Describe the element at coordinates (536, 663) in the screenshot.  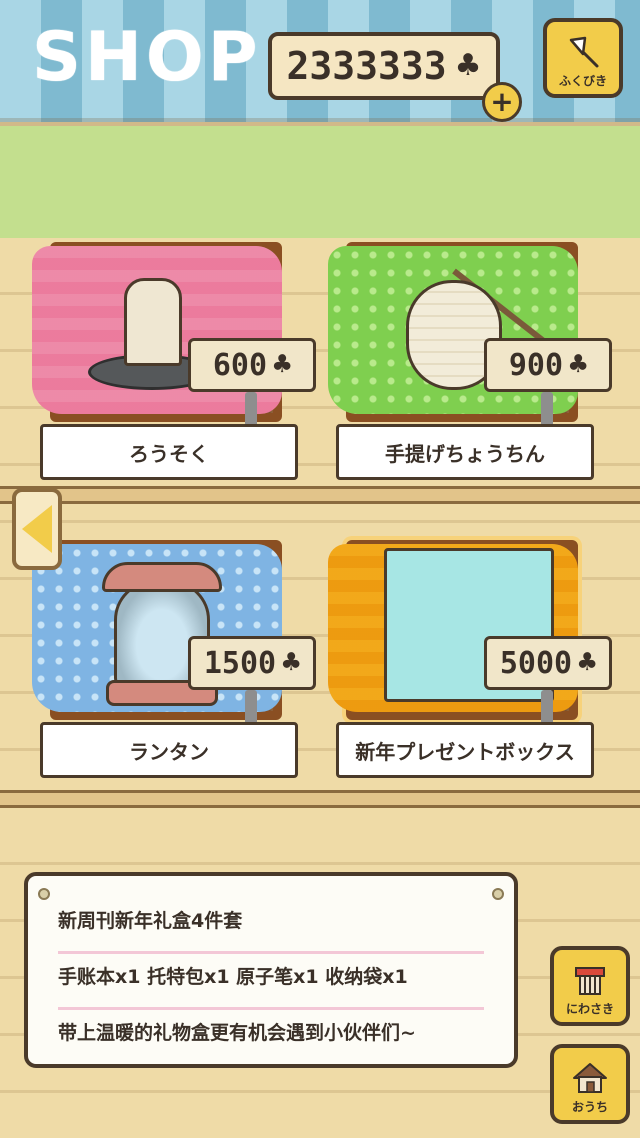
I see `item-price: 5000` at that location.